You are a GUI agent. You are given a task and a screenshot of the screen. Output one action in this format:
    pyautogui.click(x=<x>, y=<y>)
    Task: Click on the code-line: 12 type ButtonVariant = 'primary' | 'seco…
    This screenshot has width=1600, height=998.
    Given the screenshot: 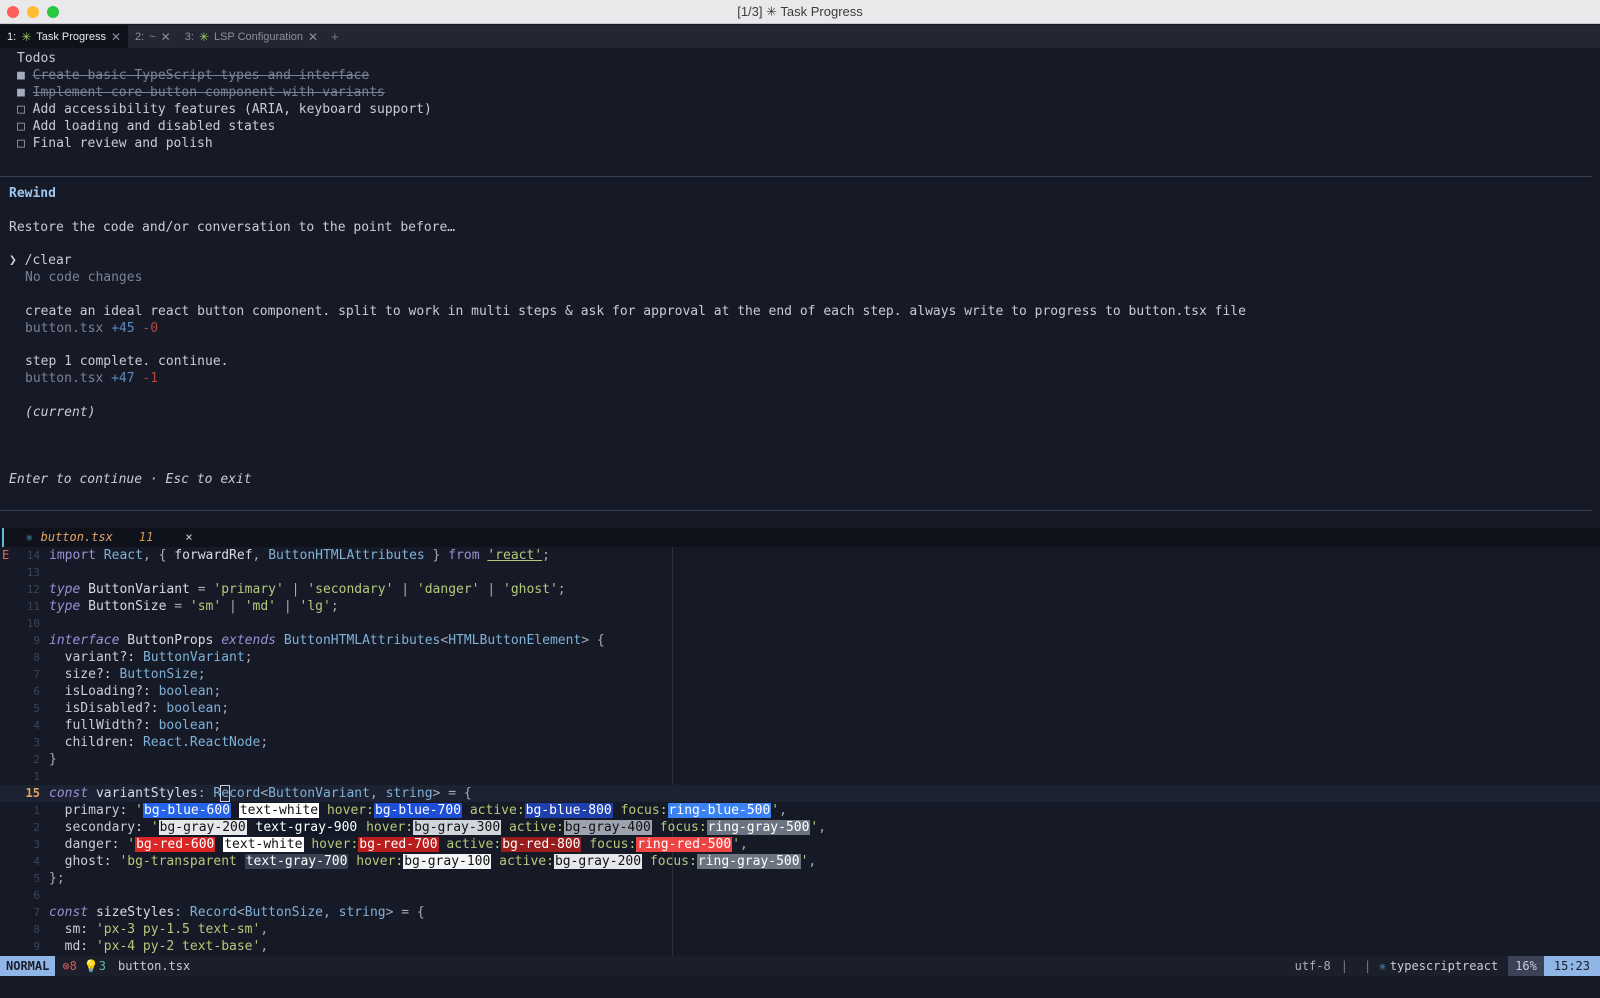 What is the action you would take?
    pyautogui.click(x=800, y=589)
    